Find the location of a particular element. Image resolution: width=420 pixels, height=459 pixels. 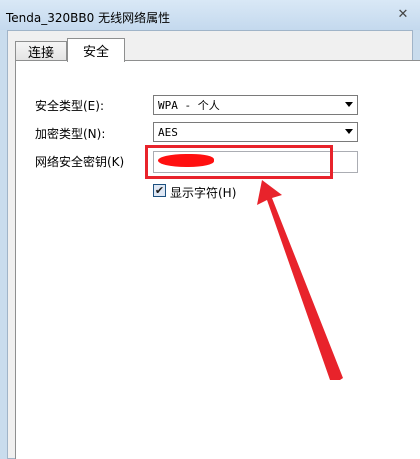

tab-security: 安全 is located at coordinates (96, 50).